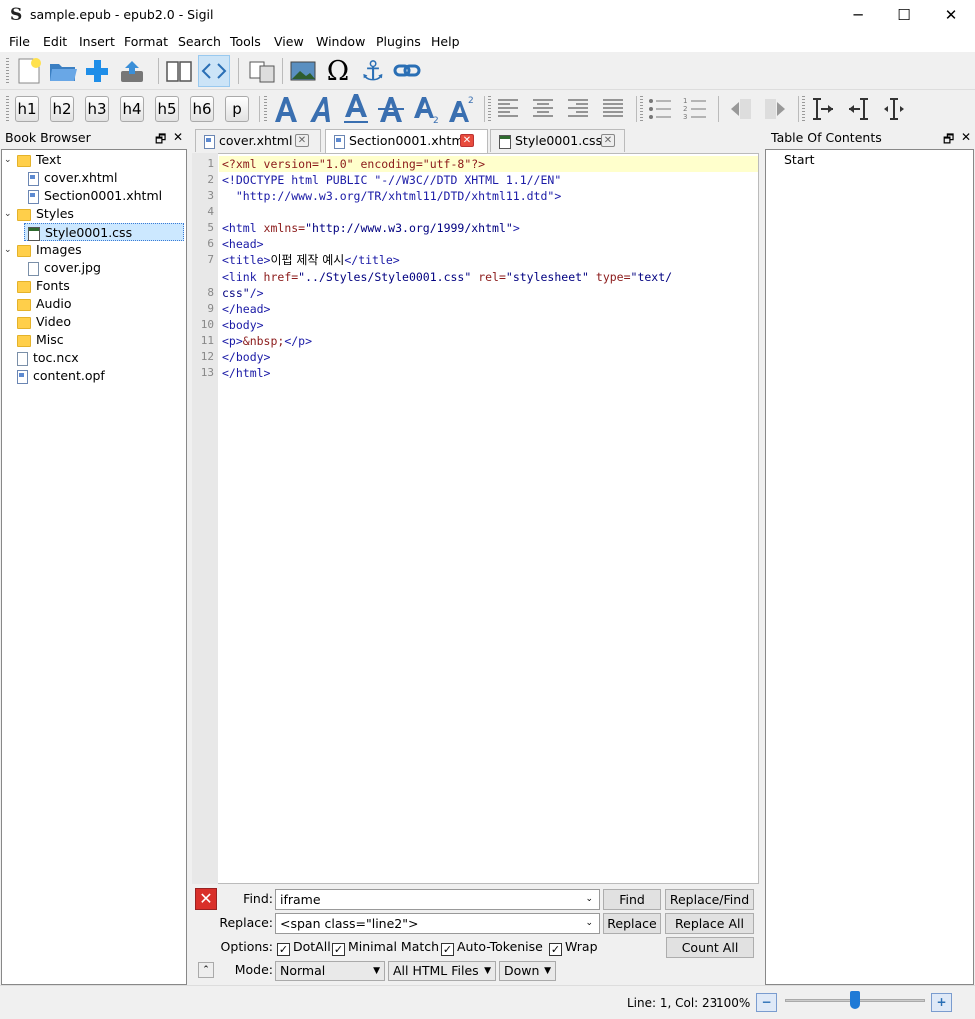  What do you see at coordinates (557, 140) in the screenshot?
I see `tab-style0001-css: Style0001.css ✕` at bounding box center [557, 140].